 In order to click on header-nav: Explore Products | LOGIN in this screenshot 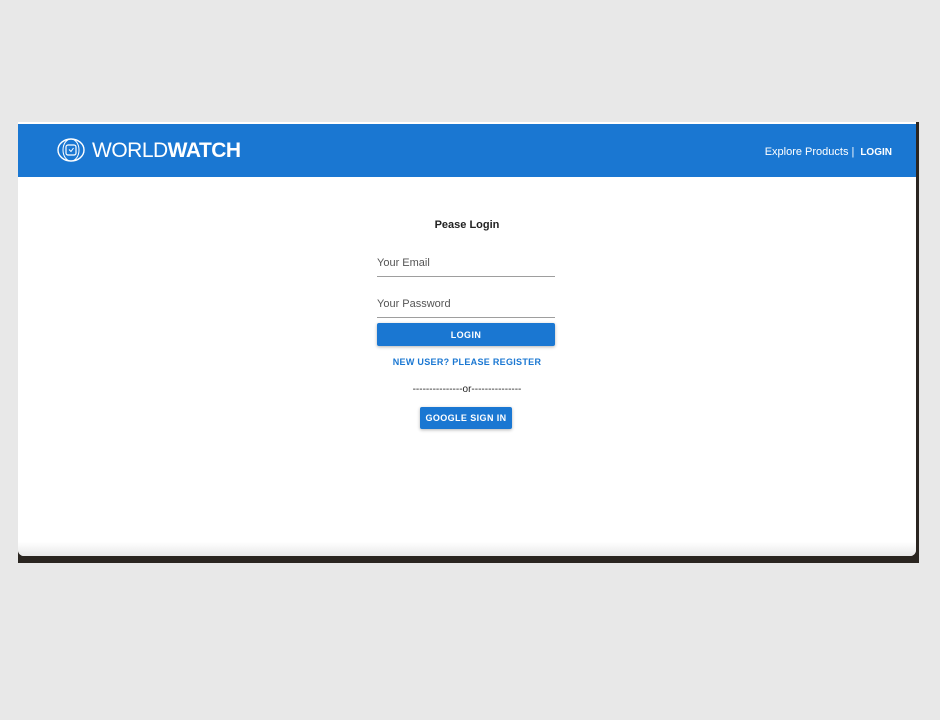, I will do `click(828, 152)`.